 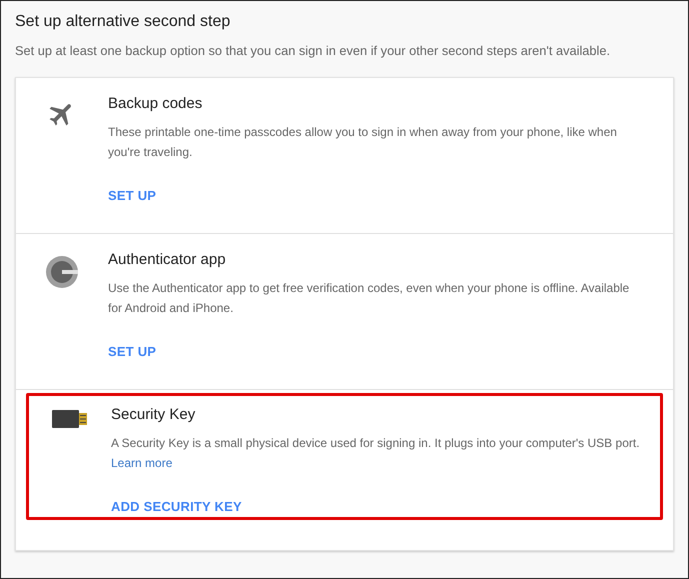 What do you see at coordinates (313, 50) in the screenshot?
I see `section-description: Set up at least one backup option so that you can sign in even if your other second steps aren't available.` at bounding box center [313, 50].